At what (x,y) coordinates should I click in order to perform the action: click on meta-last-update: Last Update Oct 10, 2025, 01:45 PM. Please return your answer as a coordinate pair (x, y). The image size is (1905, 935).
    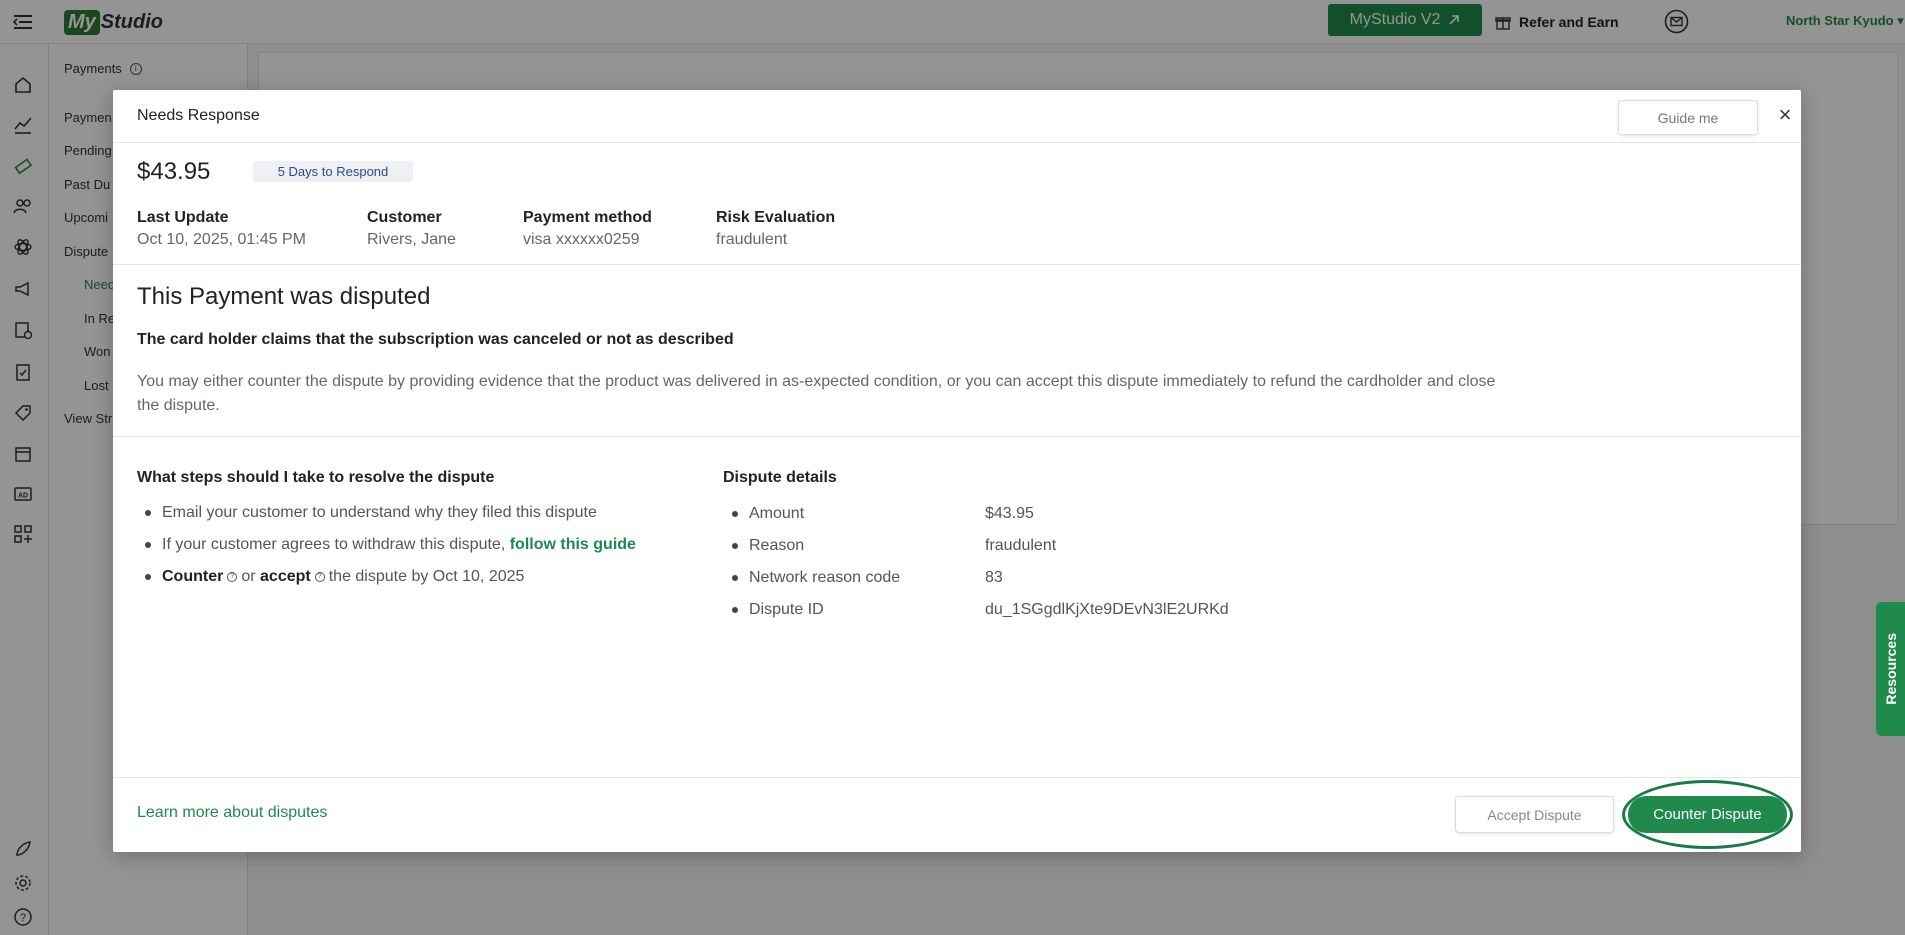
    Looking at the image, I should click on (221, 228).